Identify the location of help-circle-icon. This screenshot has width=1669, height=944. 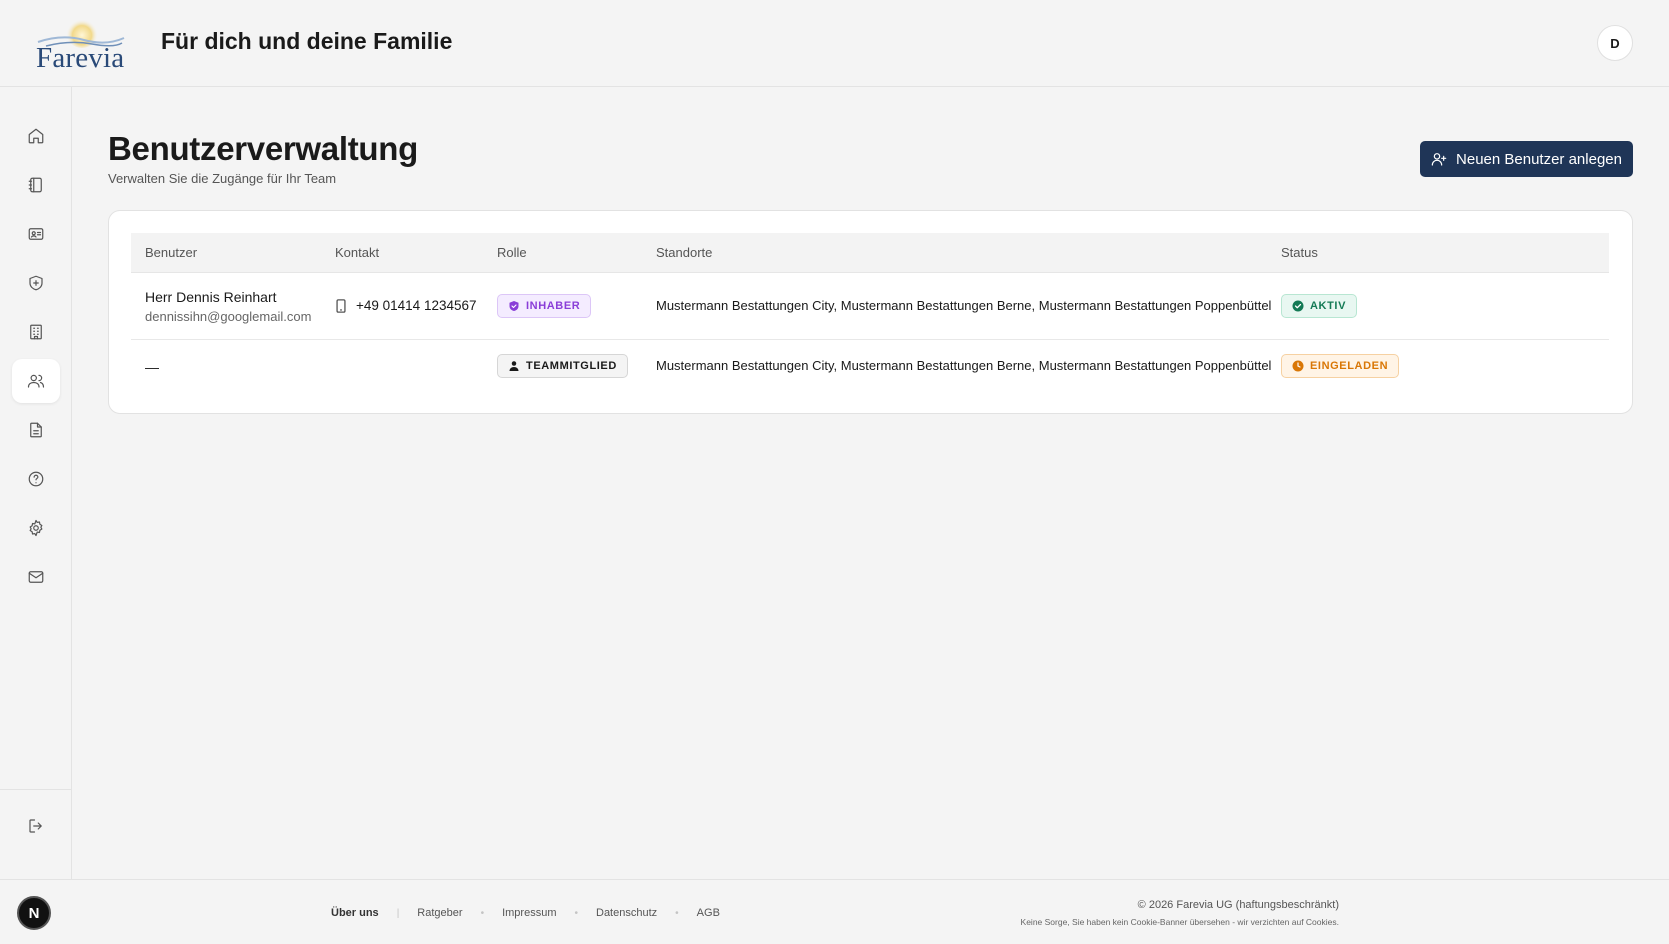
(36, 479).